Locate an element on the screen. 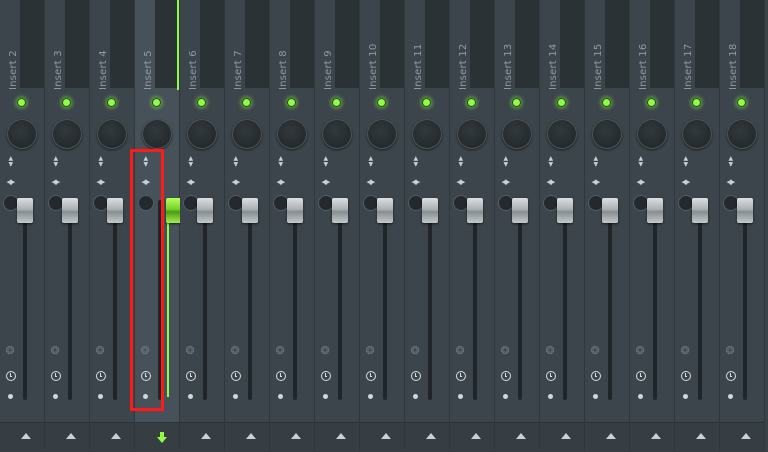  strip-name-area: Insert 8 is located at coordinates (292, 45).